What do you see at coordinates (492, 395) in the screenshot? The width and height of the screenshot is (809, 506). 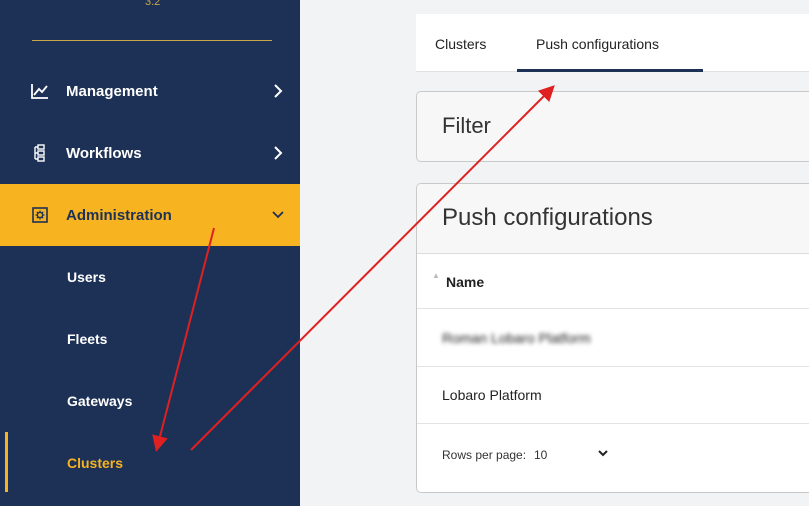 I see `table-cell-name: Lobaro Platform` at bounding box center [492, 395].